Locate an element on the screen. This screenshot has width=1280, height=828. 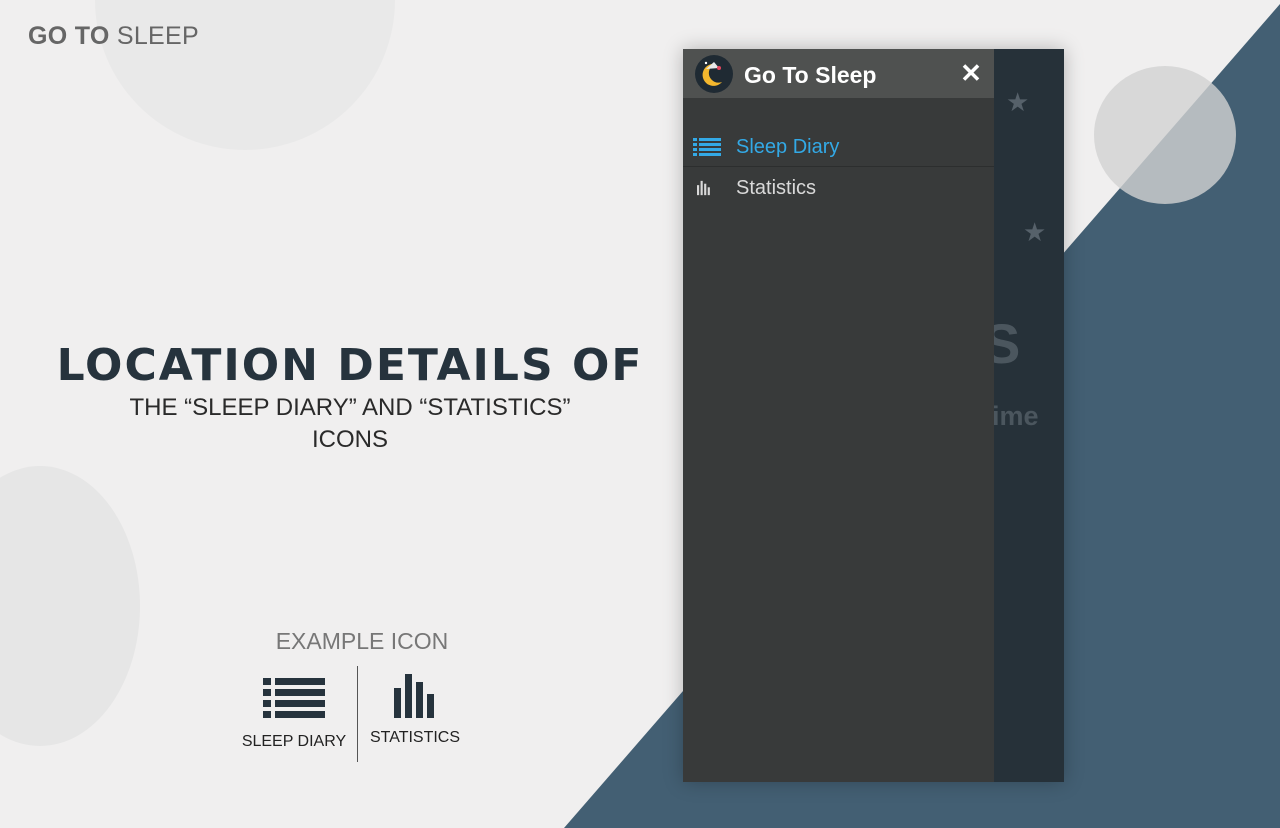
headline-subtitle-line2: ICONS is located at coordinates (349, 439).